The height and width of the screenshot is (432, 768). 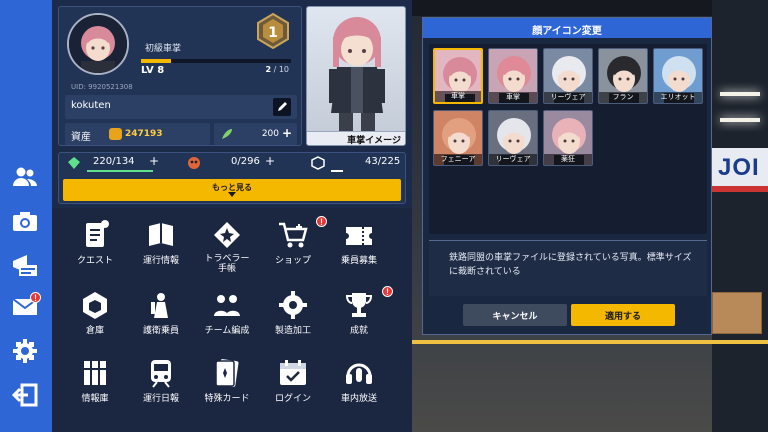 I want to click on portrait-caption: 車掌イメージ, so click(x=356, y=138).